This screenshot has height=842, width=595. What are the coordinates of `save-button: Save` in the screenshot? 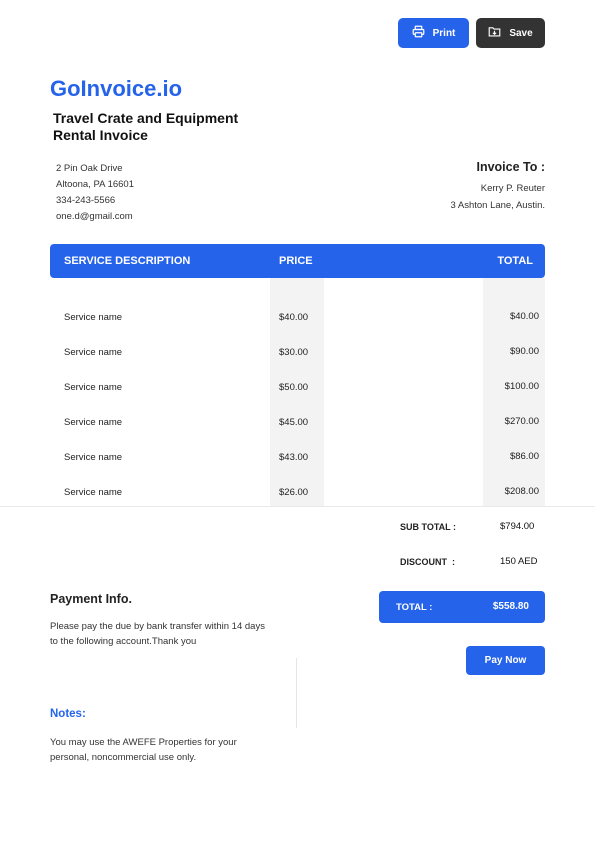 It's located at (510, 33).